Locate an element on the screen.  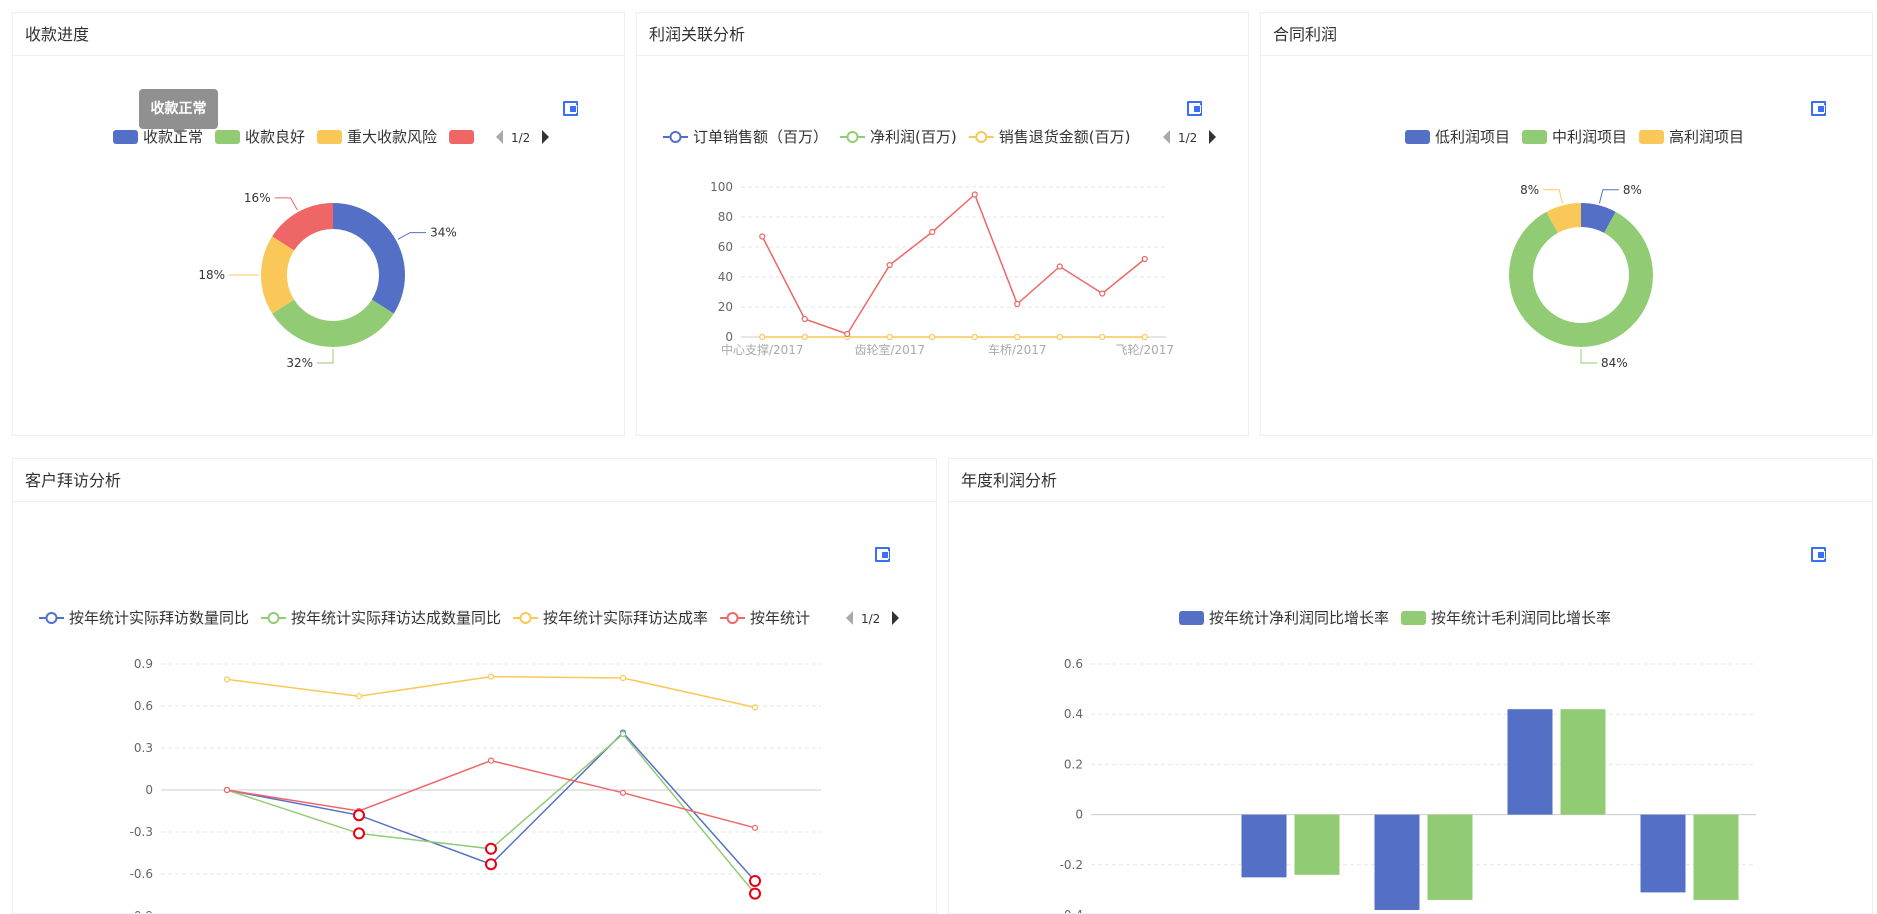
pie-label: 34% is located at coordinates (443, 233).